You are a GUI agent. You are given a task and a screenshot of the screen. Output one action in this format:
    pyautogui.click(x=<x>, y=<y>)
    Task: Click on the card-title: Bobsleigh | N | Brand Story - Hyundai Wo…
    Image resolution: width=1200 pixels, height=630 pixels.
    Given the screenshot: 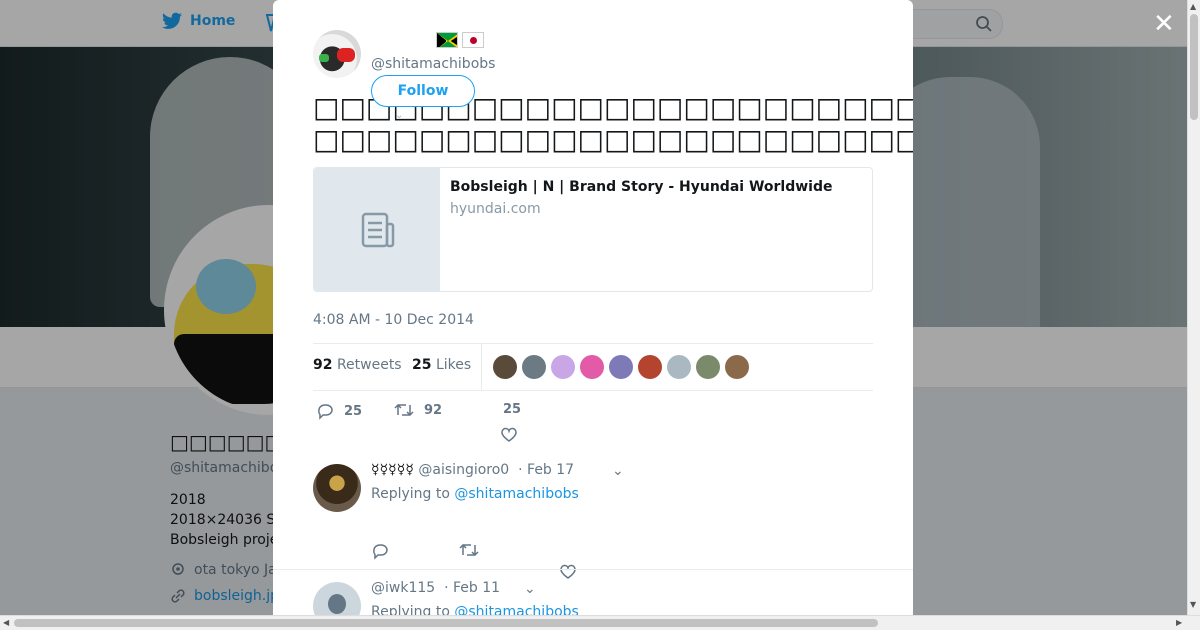 What is the action you would take?
    pyautogui.click(x=641, y=187)
    